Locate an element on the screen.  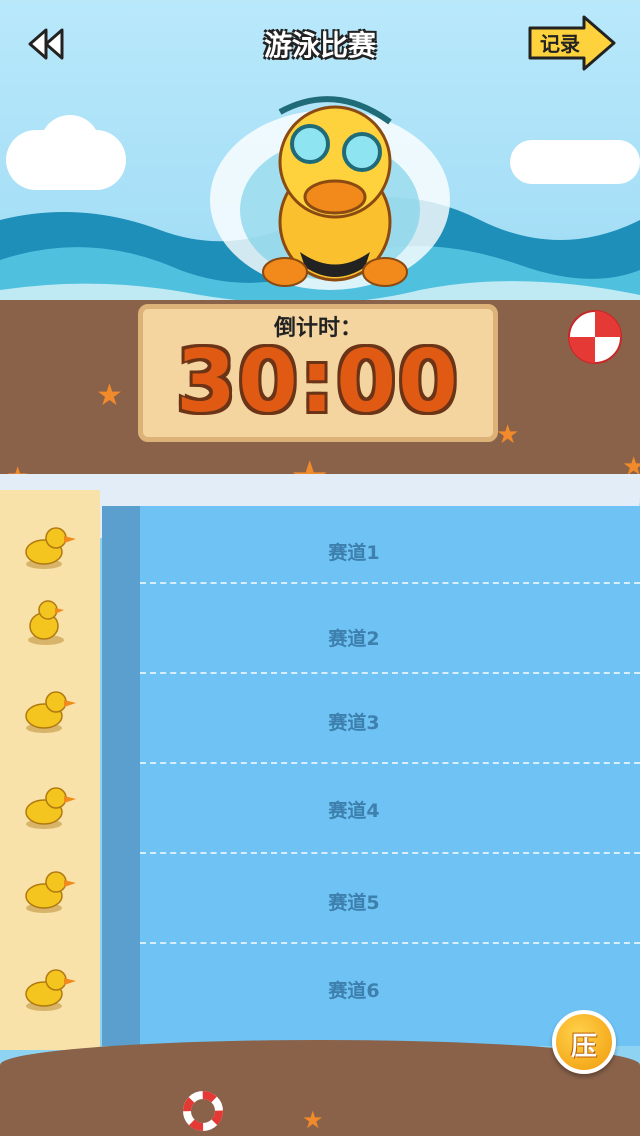
lane-label: 赛道3 is located at coordinates (354, 723).